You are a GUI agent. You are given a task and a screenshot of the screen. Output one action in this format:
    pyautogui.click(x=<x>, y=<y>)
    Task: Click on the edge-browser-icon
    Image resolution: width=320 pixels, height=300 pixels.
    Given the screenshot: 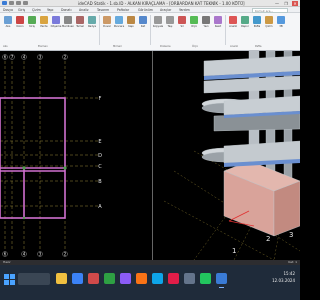 What is the action you would take?
    pyautogui.click(x=77, y=278)
    